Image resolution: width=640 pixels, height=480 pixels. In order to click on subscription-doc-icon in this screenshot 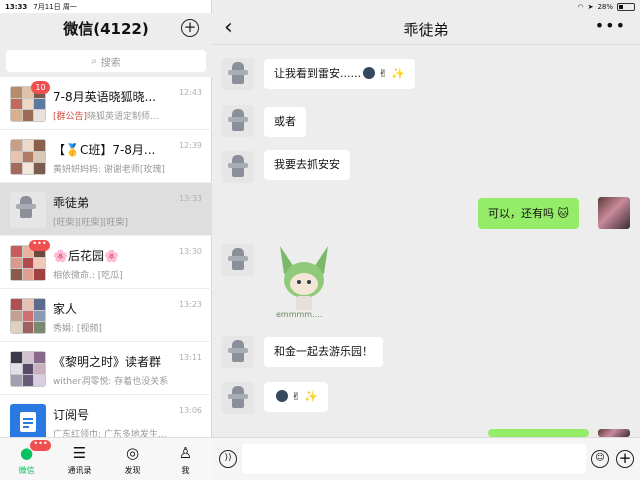, I will do `click(28, 422)`.